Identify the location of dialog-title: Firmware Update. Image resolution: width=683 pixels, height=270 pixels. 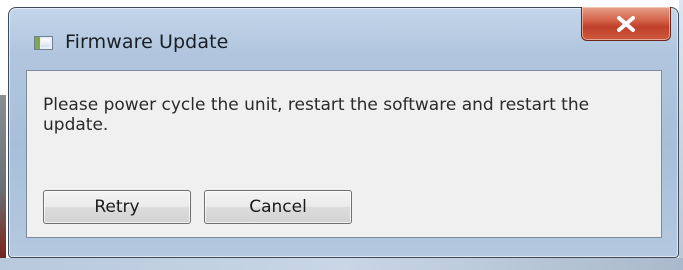
(147, 42).